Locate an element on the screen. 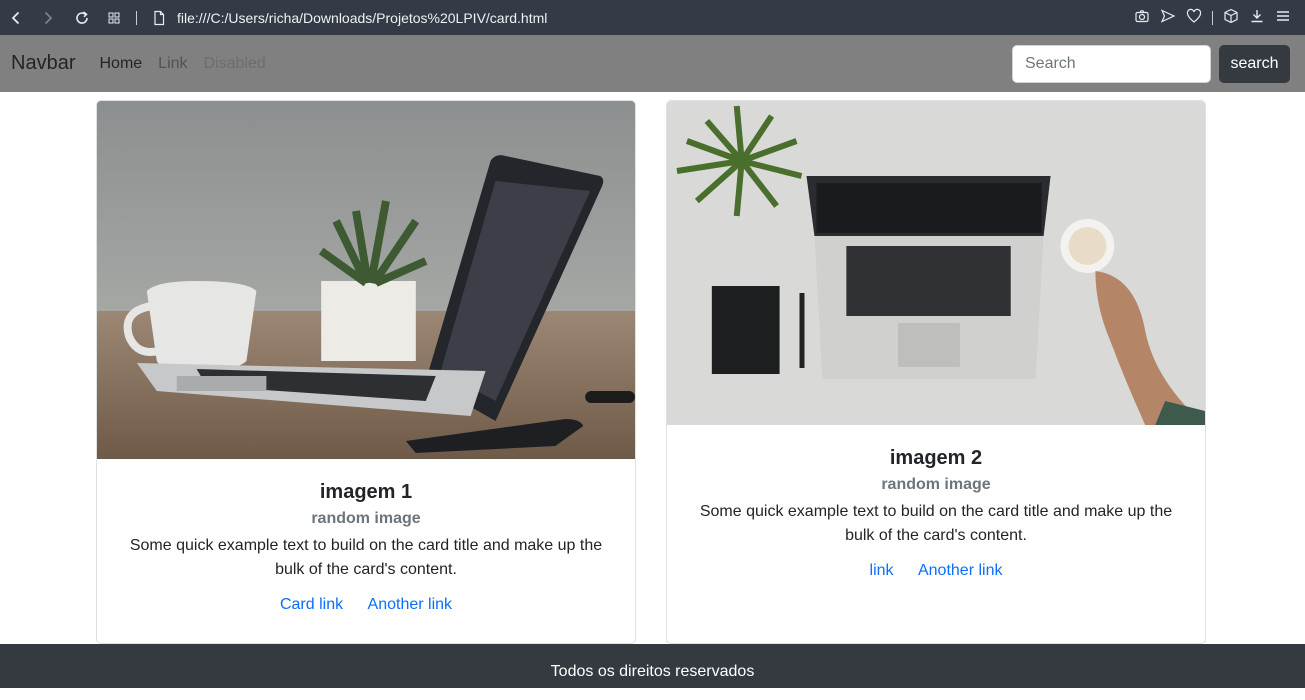  card-link: Card link is located at coordinates (311, 604).